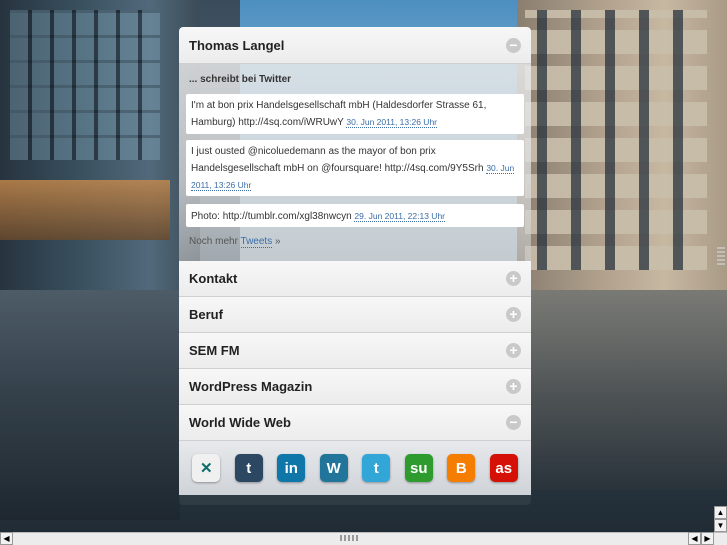  Describe the element at coordinates (240, 79) in the screenshot. I see `twitter-subheading: ... schreibt bei Twitter` at that location.